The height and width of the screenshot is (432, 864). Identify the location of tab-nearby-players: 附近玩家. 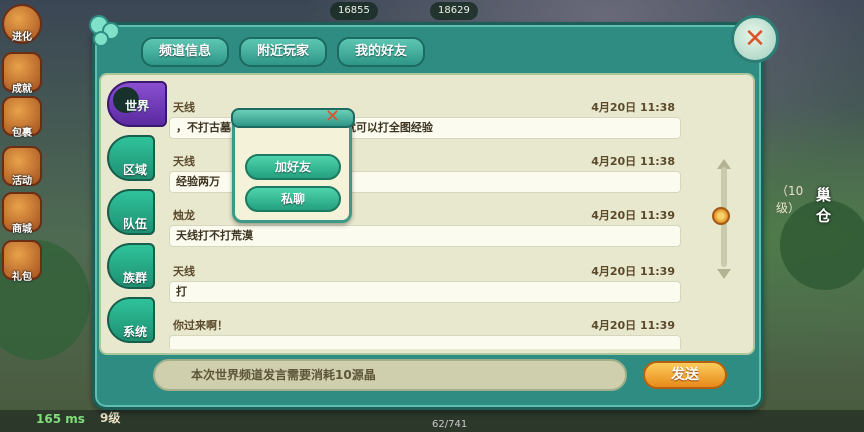
(283, 52).